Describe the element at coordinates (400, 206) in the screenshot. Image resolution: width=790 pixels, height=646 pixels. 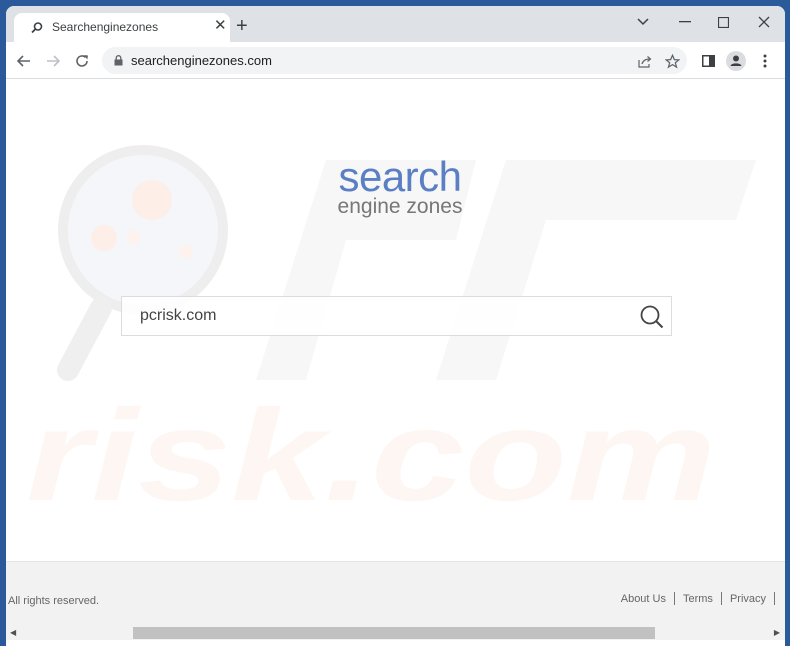
I see `logo-secondary: engine zones` at that location.